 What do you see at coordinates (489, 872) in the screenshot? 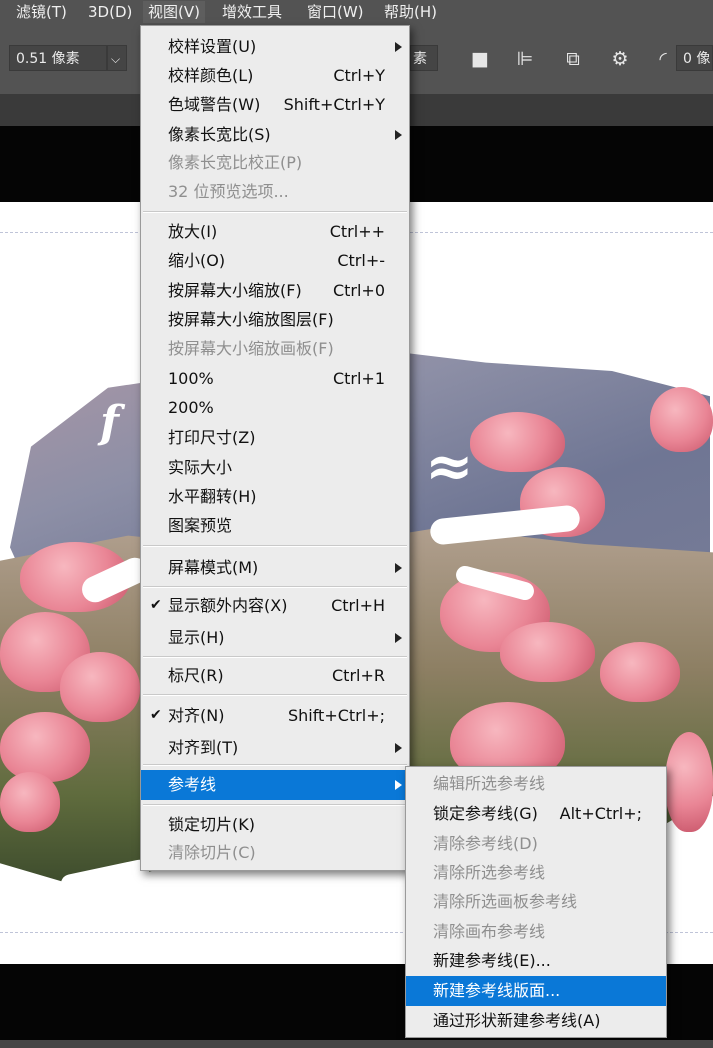
I see `menu-item-label: 清除所选参考线` at bounding box center [489, 872].